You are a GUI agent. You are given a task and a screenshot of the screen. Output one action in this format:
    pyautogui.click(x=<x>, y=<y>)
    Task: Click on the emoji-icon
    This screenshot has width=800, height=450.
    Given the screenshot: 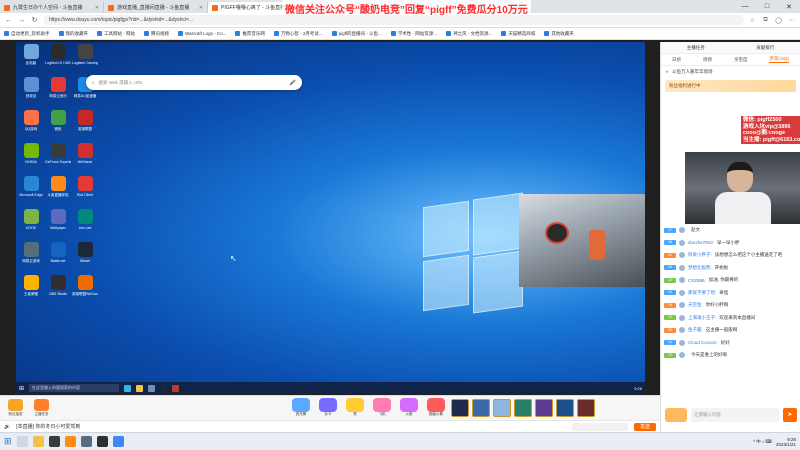 What is the action you would take?
    pyautogui.click(x=676, y=415)
    